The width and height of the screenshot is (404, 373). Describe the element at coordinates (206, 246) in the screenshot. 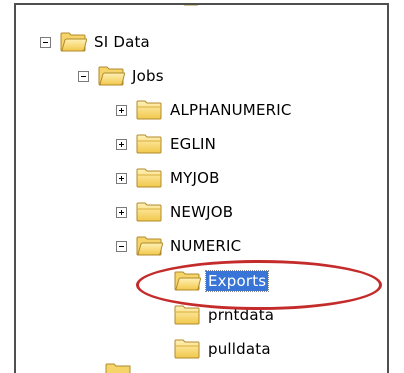

I see `tree-item-label: NUMERIC` at that location.